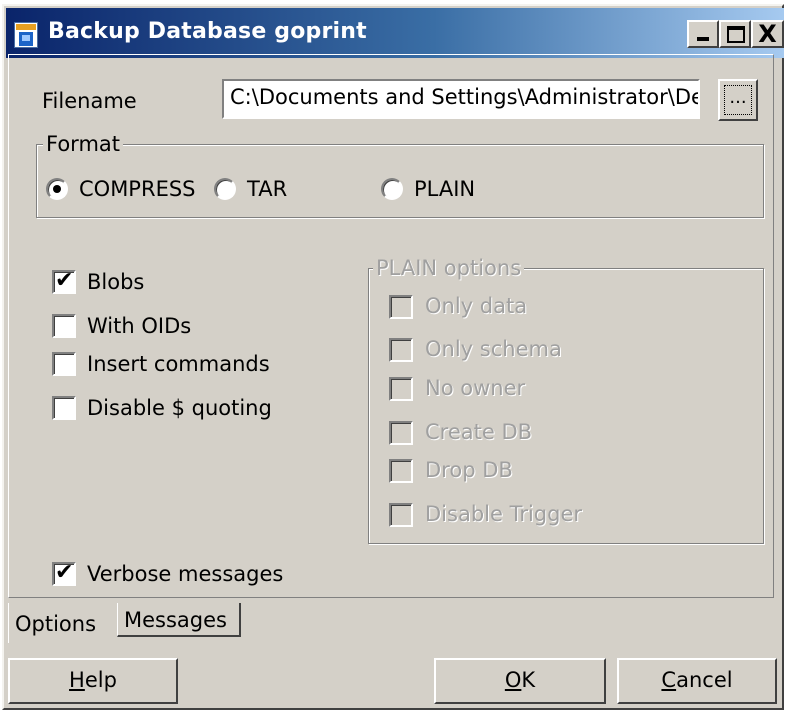  What do you see at coordinates (392, 189) in the screenshot?
I see `radio-plain` at bounding box center [392, 189].